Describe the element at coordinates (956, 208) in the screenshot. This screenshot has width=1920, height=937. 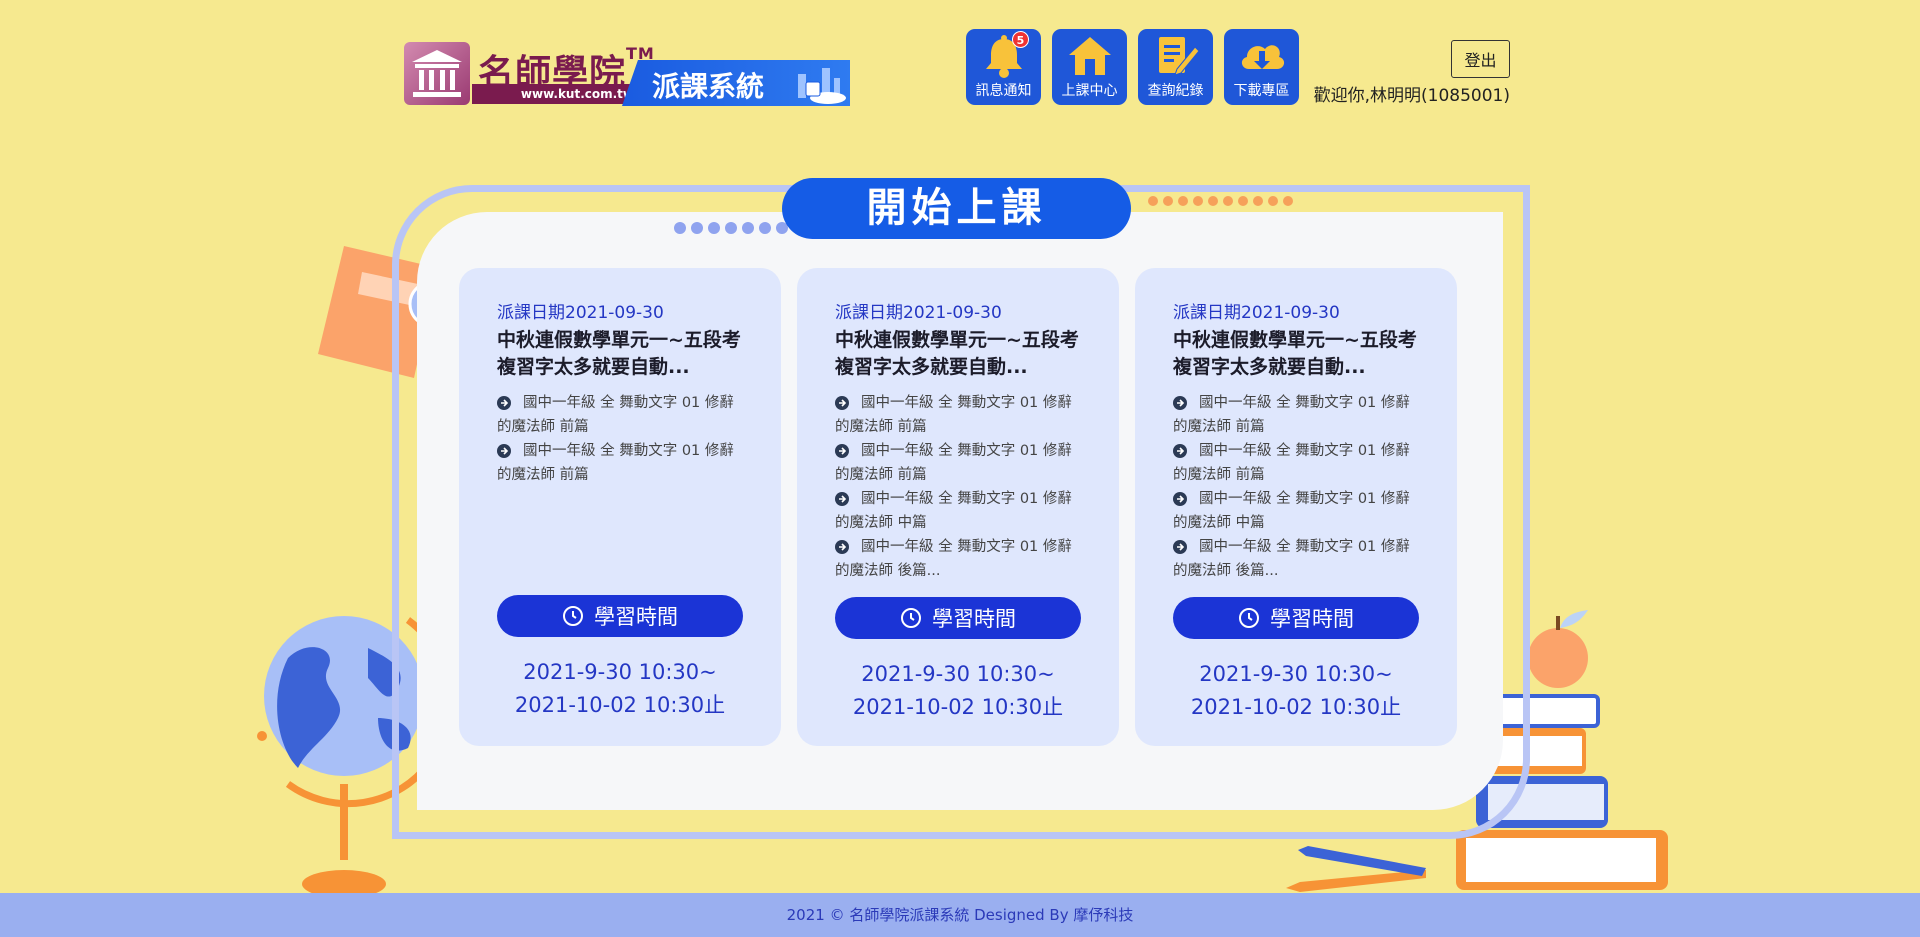
I see `page-title: 開始上課` at that location.